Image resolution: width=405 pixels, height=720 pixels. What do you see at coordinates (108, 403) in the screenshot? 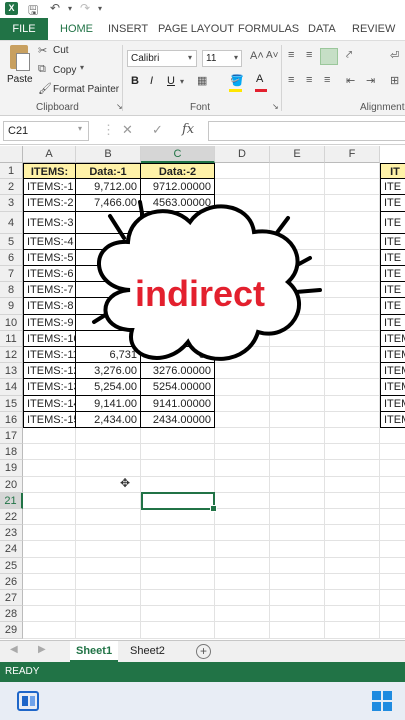
I see `table-cell-data1: 9,141.00` at bounding box center [108, 403].